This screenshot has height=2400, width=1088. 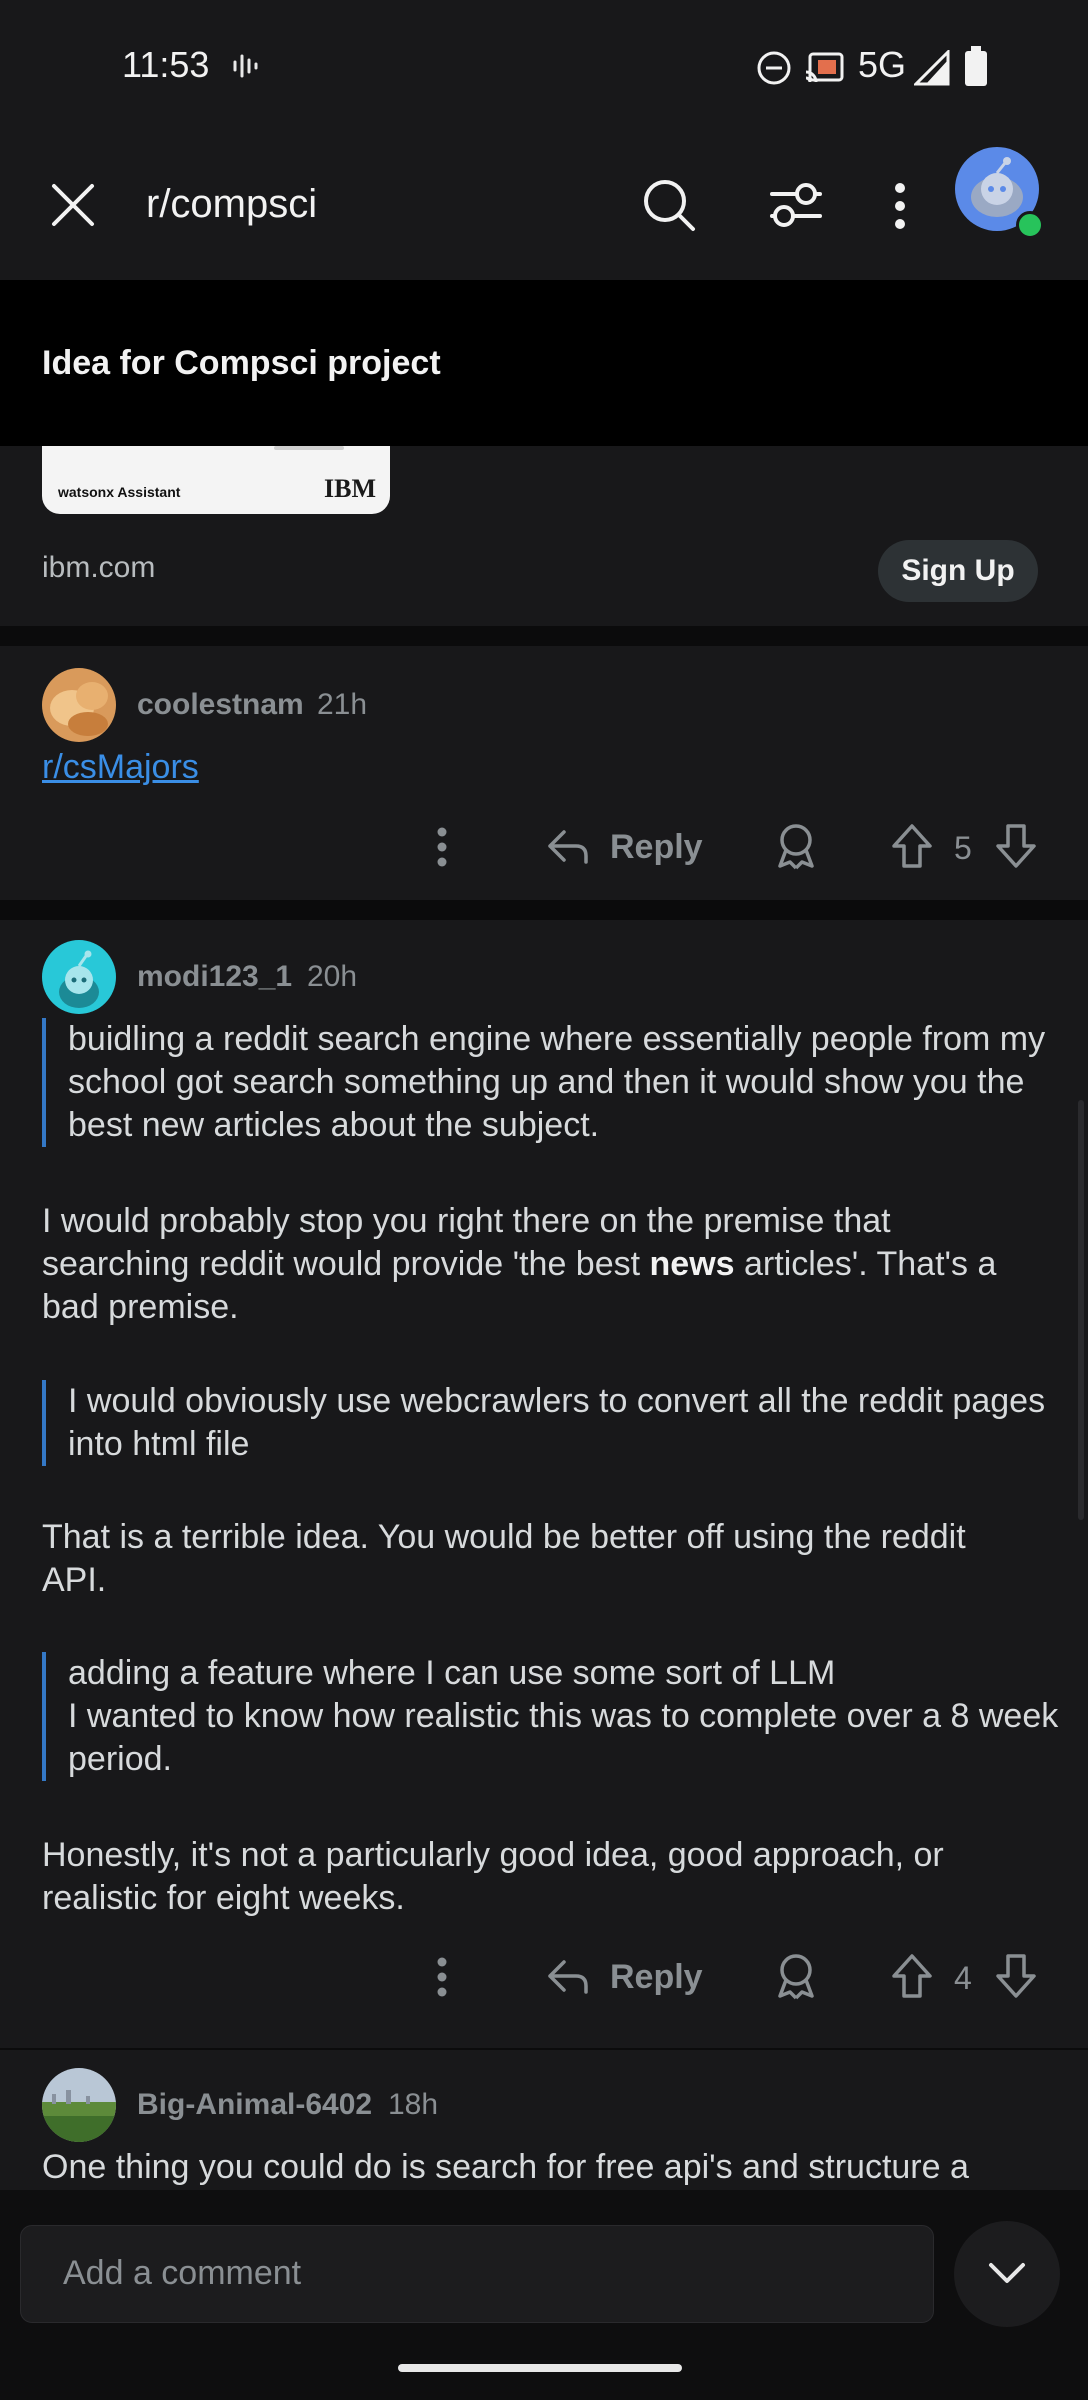 I want to click on cast-icon, so click(x=824, y=67).